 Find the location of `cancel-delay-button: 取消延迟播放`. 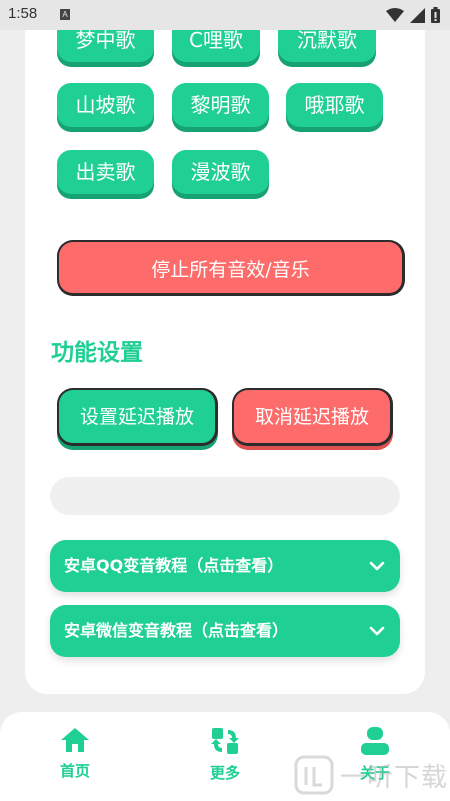

cancel-delay-button: 取消延迟播放 is located at coordinates (312, 417).